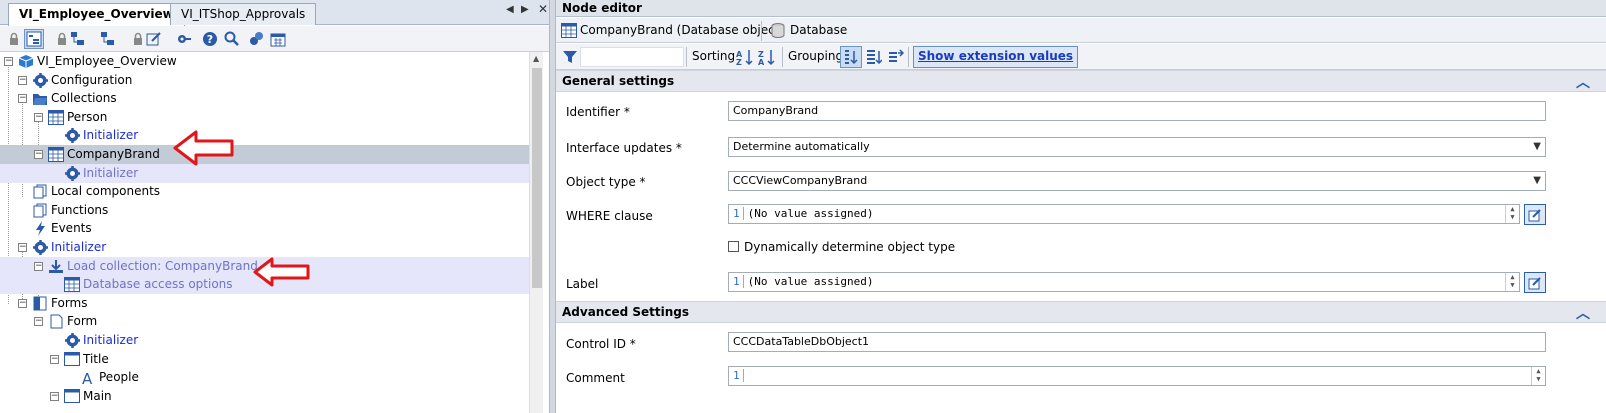 The image size is (1606, 413). Describe the element at coordinates (510, 9) in the screenshot. I see `tab-scroll-left-icon: ◀` at that location.